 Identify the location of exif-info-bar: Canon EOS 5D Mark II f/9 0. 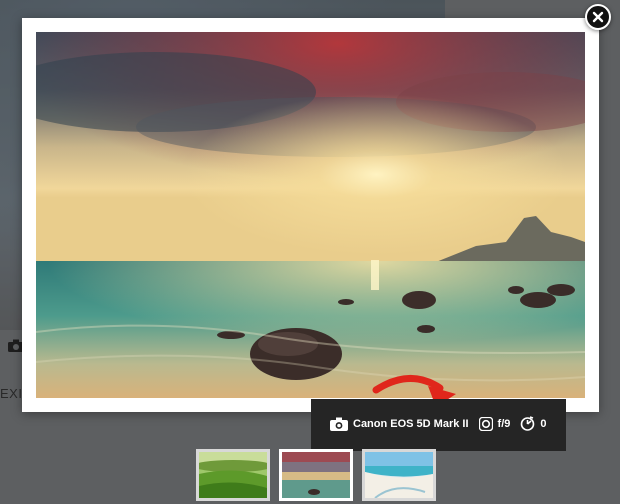
(438, 425).